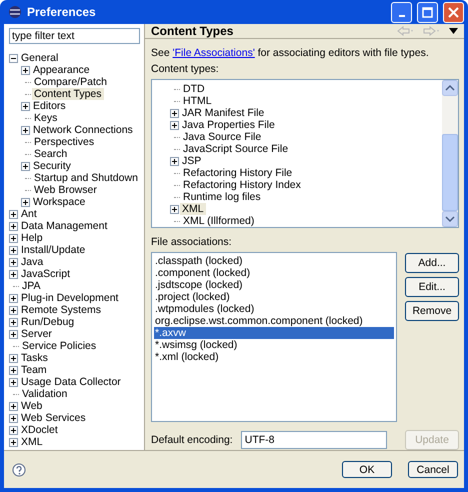  Describe the element at coordinates (274, 261) in the screenshot. I see `list-item: .classpath (locked)` at that location.